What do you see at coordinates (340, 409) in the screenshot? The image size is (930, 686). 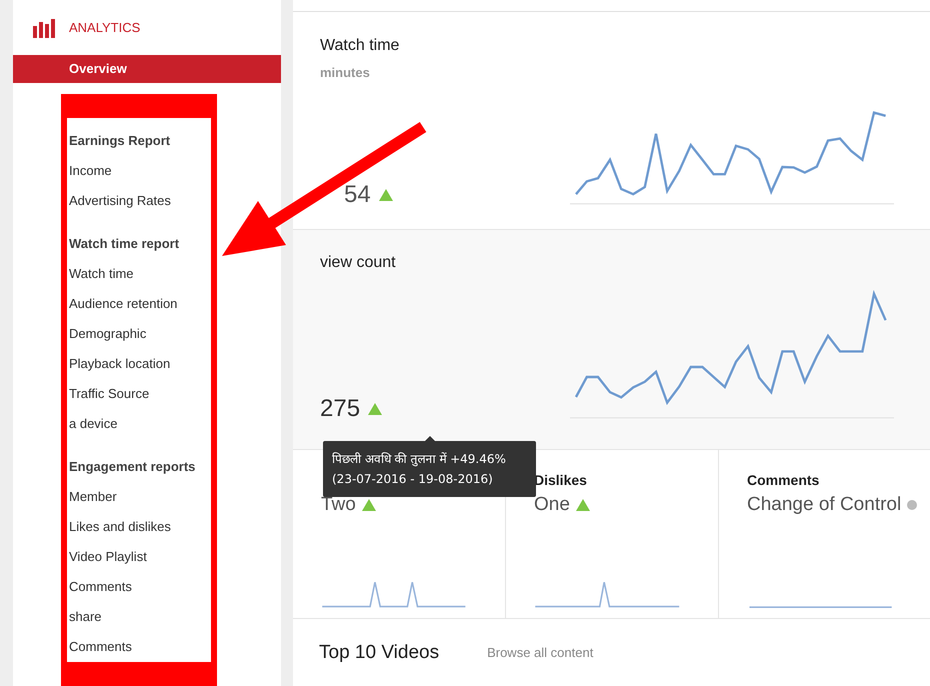 I see `metric-value: 275` at bounding box center [340, 409].